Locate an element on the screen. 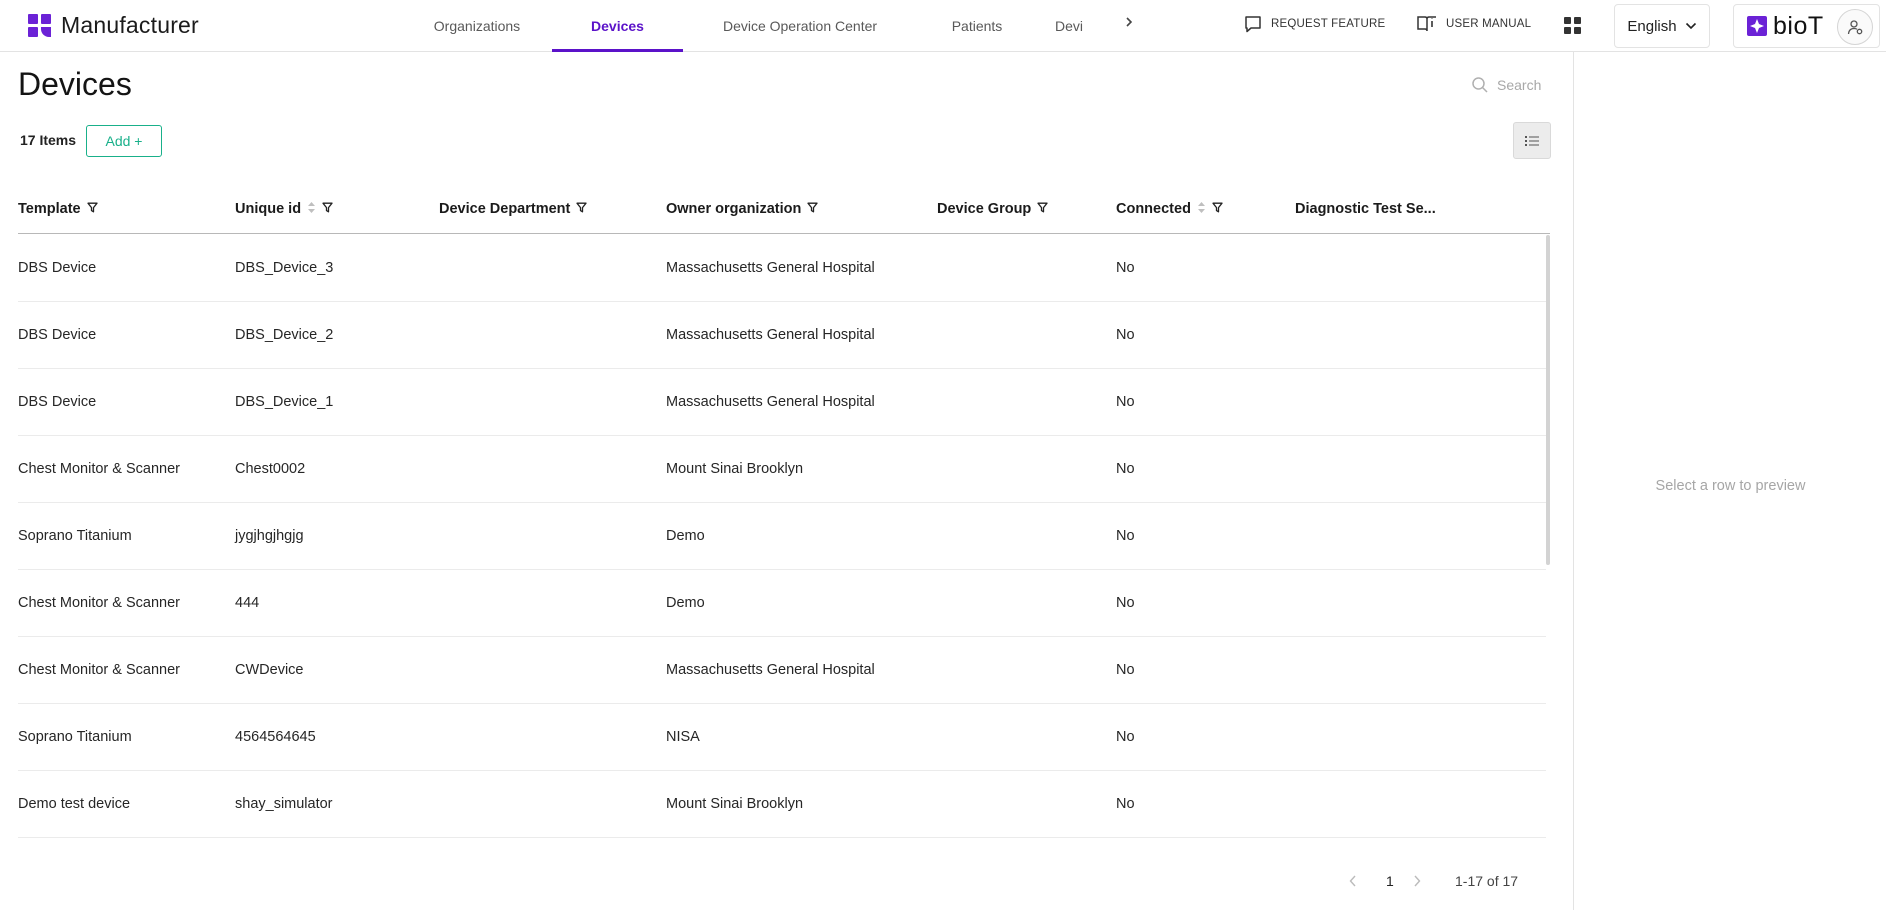 This screenshot has height=910, width=1886. cell-template: Demo test device is located at coordinates (74, 804).